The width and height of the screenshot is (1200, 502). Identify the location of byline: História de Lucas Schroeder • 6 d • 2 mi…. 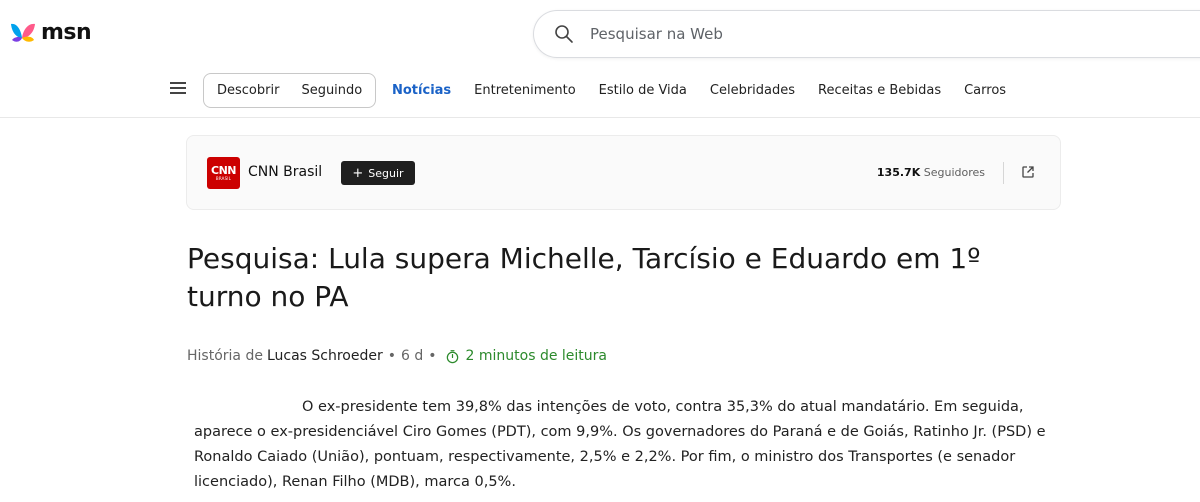
(397, 356).